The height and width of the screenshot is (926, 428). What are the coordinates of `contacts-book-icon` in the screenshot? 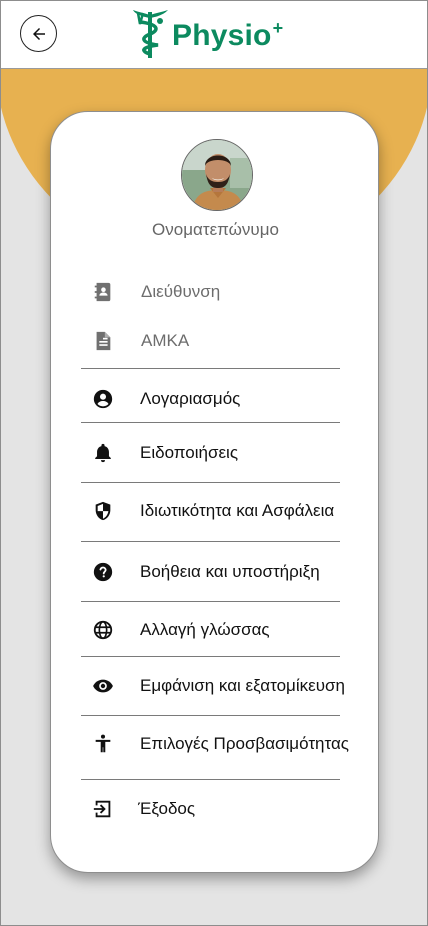 It's located at (103, 292).